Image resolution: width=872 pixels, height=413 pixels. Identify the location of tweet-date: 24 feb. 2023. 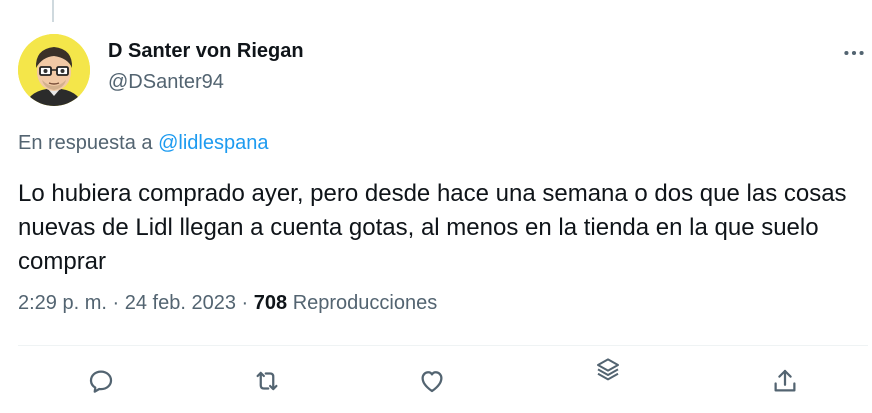
(180, 303).